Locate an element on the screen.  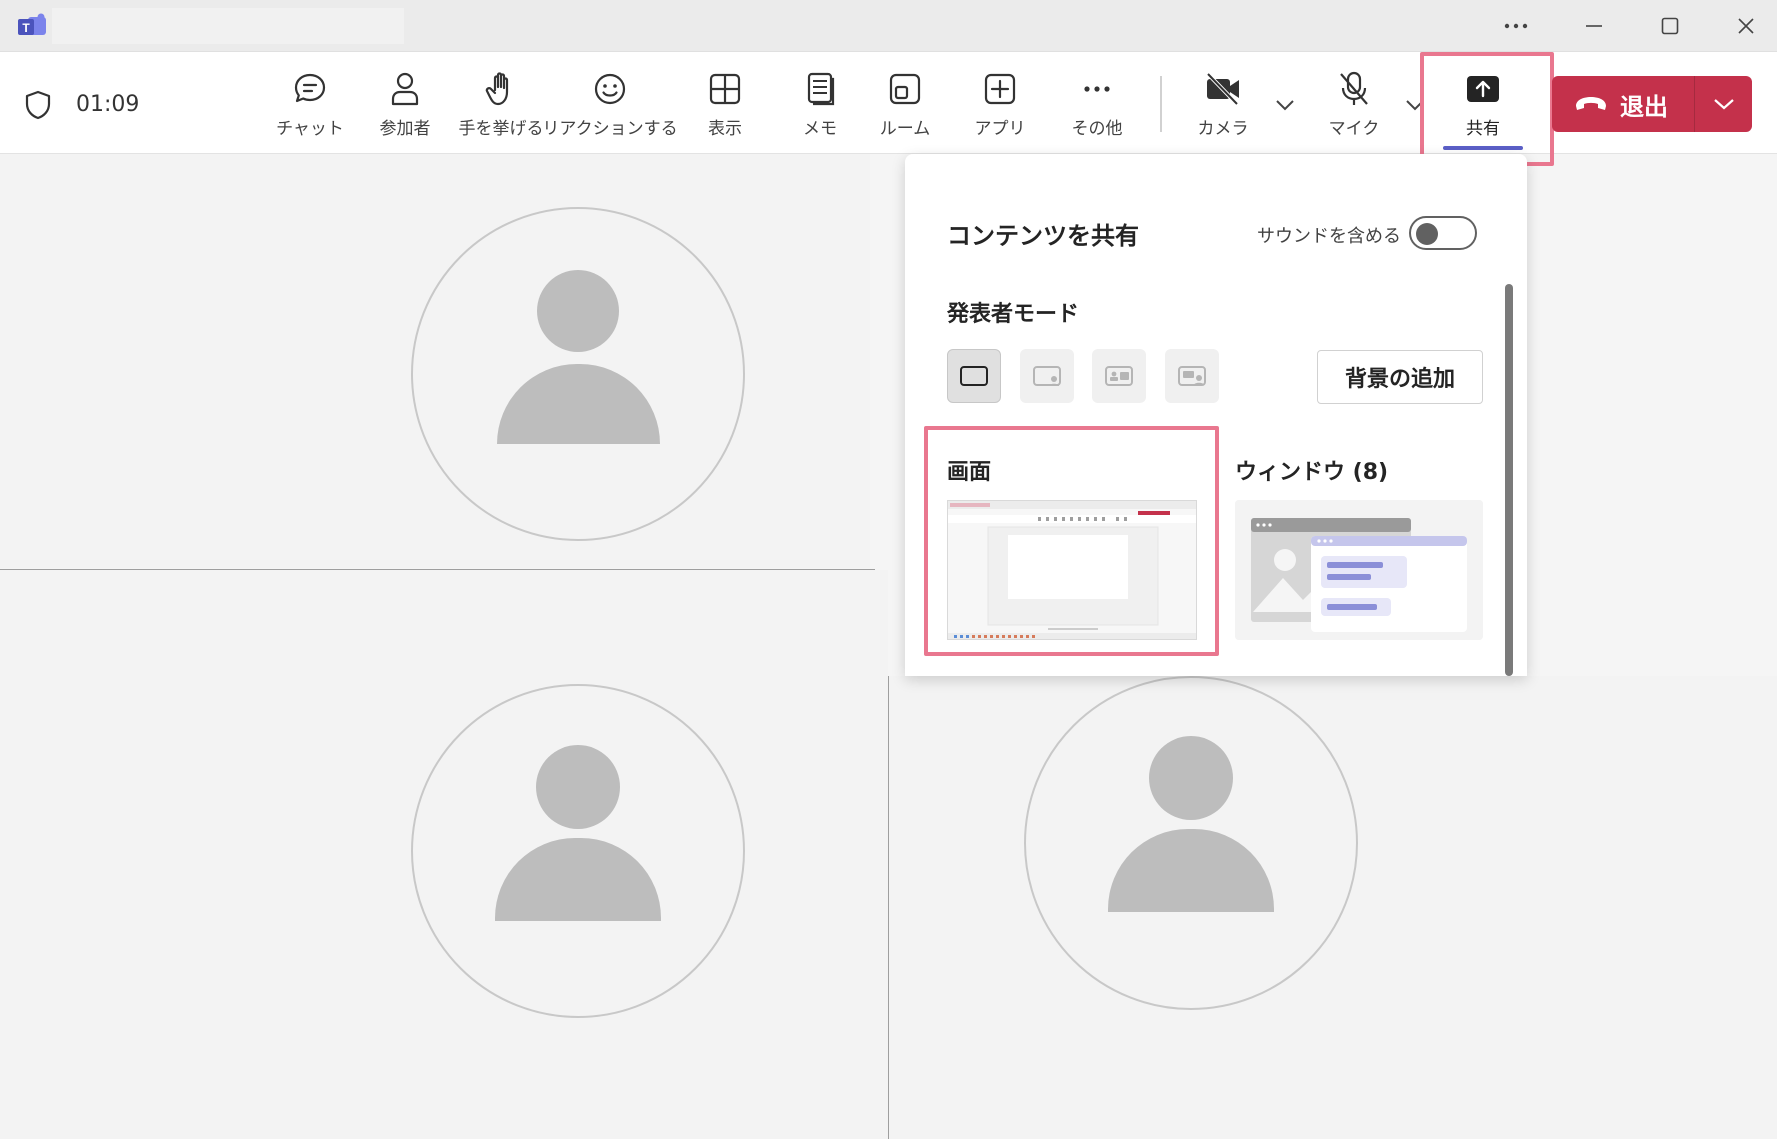
window-section-label: ウィンドウ (8) is located at coordinates (1312, 472).